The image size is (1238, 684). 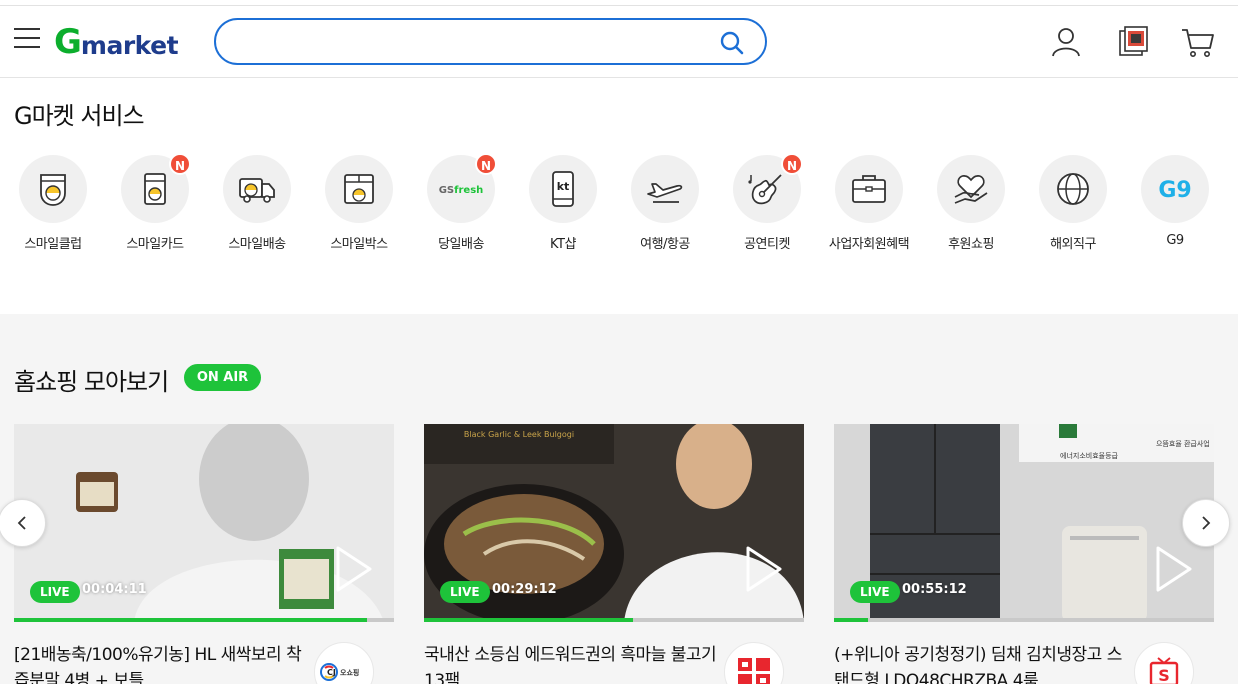 I want to click on service-smile-delivery: 스마일배송, so click(x=257, y=203).